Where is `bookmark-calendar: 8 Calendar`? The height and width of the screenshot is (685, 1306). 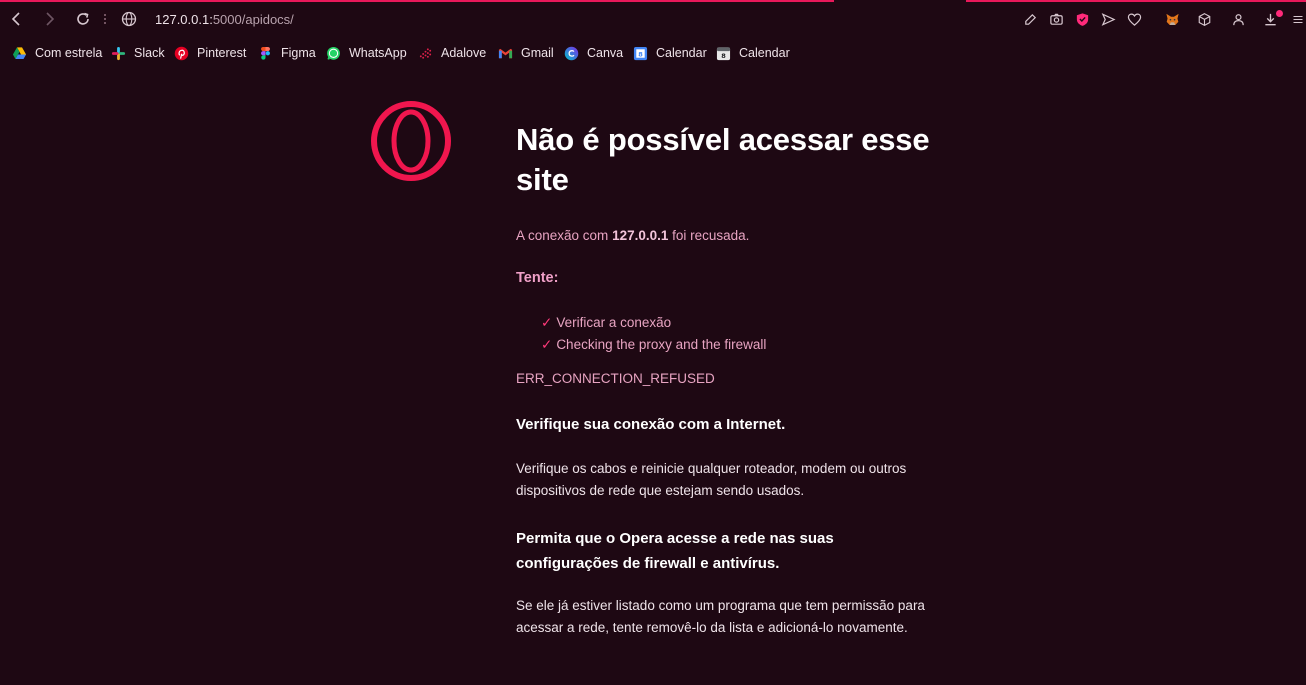 bookmark-calendar: 8 Calendar is located at coordinates (670, 53).